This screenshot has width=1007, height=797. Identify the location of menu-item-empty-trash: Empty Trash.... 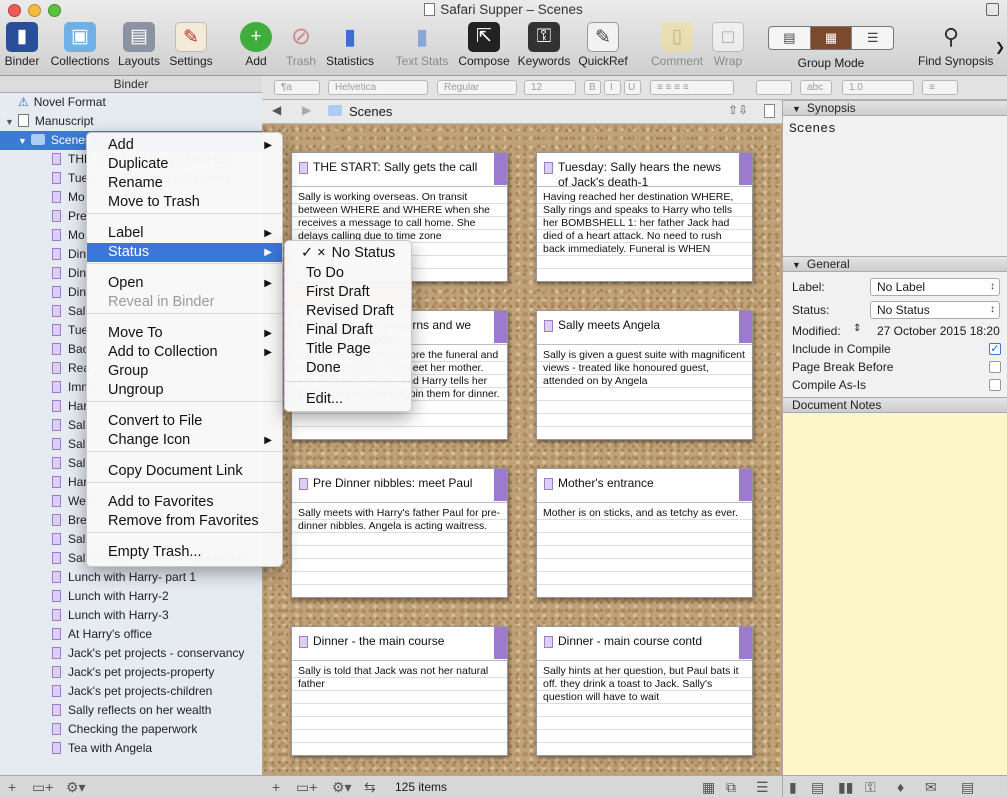
(184, 552).